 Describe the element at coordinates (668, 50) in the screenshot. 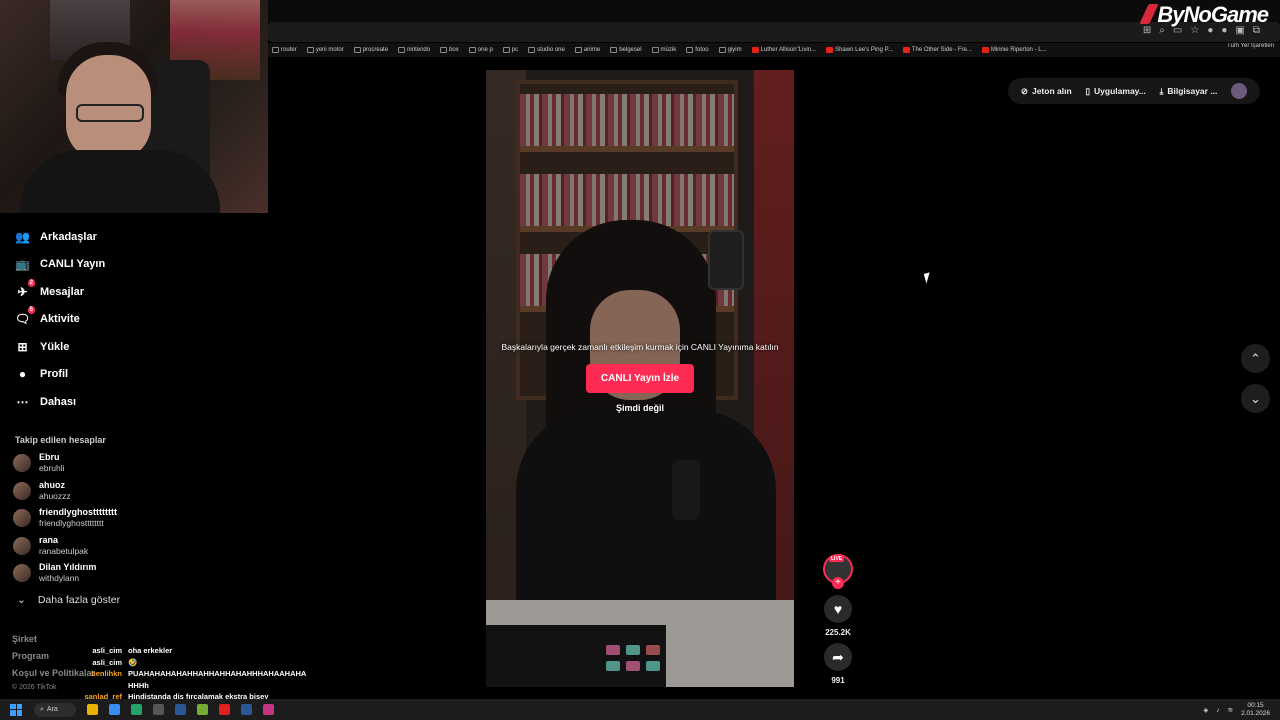

I see `bookmark-label: müzik` at that location.